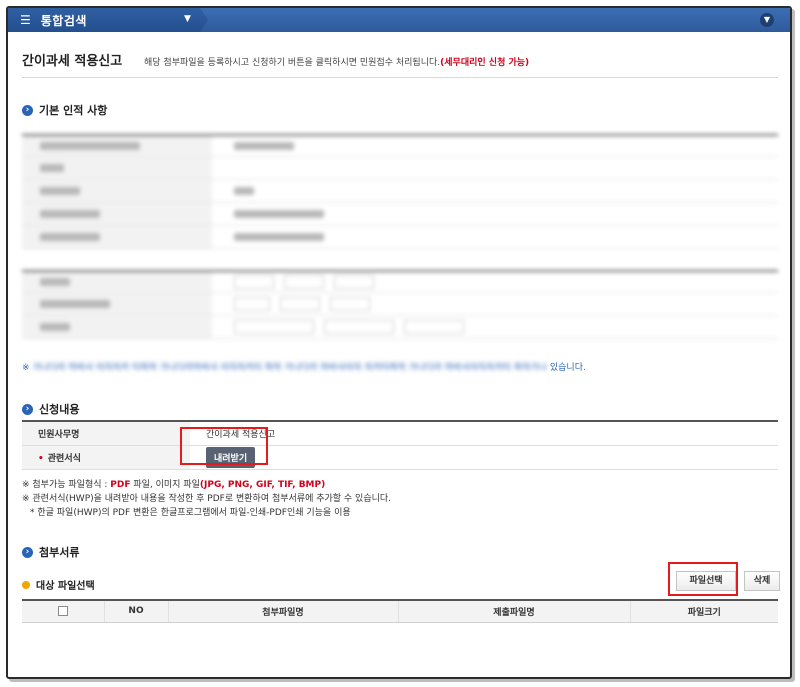 This screenshot has width=800, height=687. Describe the element at coordinates (400, 304) in the screenshot. I see `basic-info-blurred-inputs` at that location.